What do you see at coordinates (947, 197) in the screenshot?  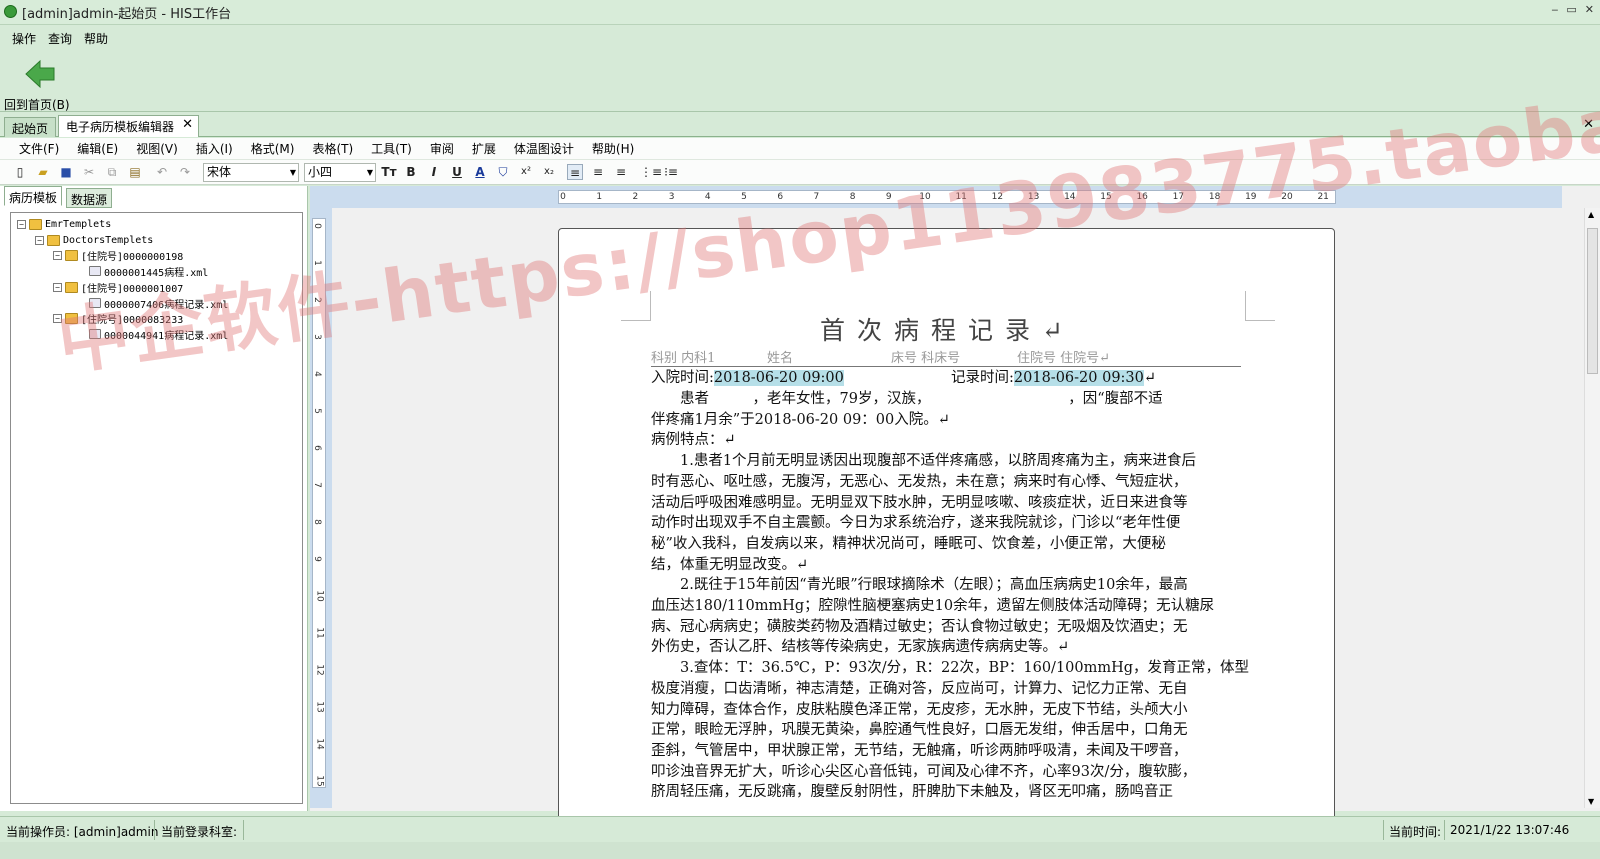 I see `horizontal-ruler: 0 1 2 3 4 5 6 7 8 9 10 11 12 13 14 15 16 17 18 19 20 21` at bounding box center [947, 197].